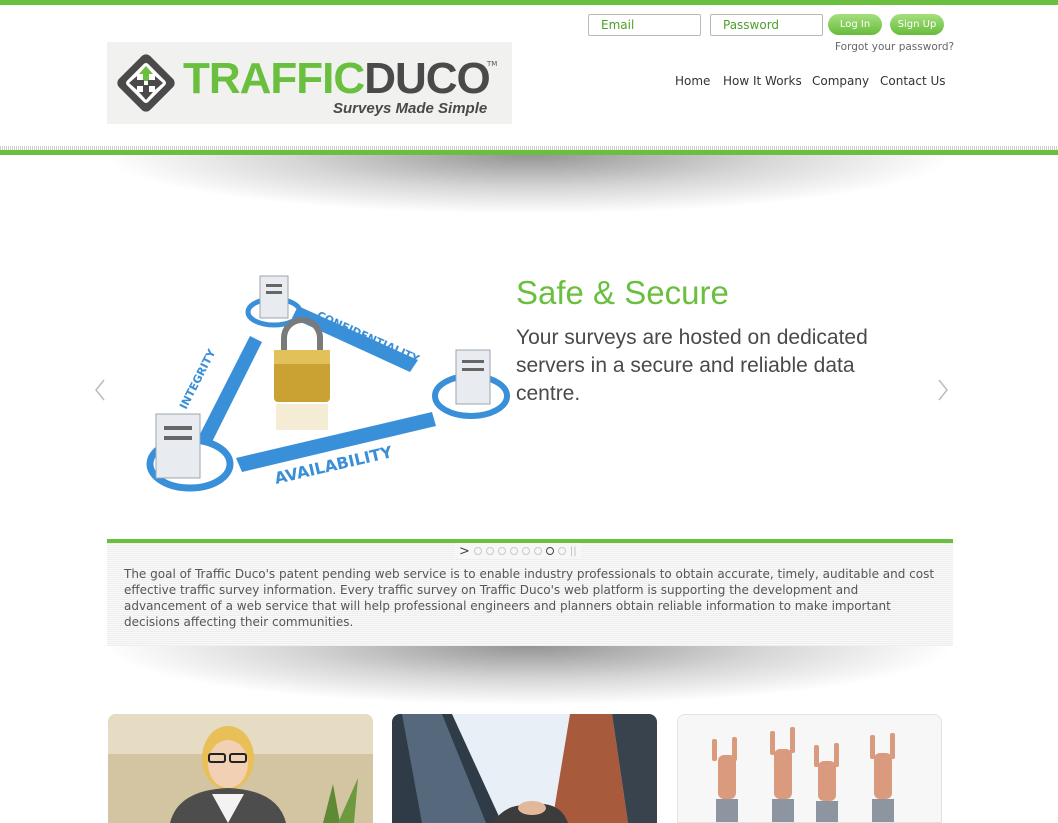 This screenshot has width=1058, height=823. Describe the element at coordinates (855, 24) in the screenshot. I see `login-button: Log In` at that location.